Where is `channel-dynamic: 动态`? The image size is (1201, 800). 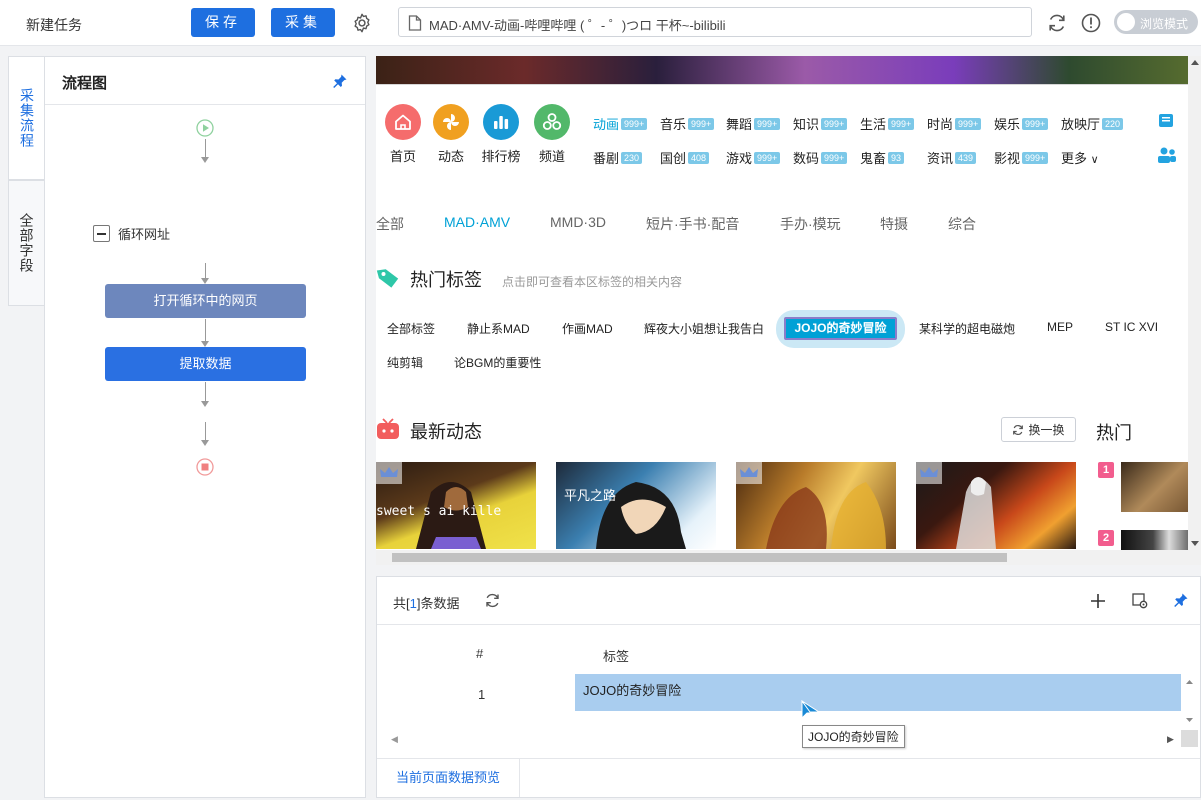 channel-dynamic: 动态 is located at coordinates (451, 134).